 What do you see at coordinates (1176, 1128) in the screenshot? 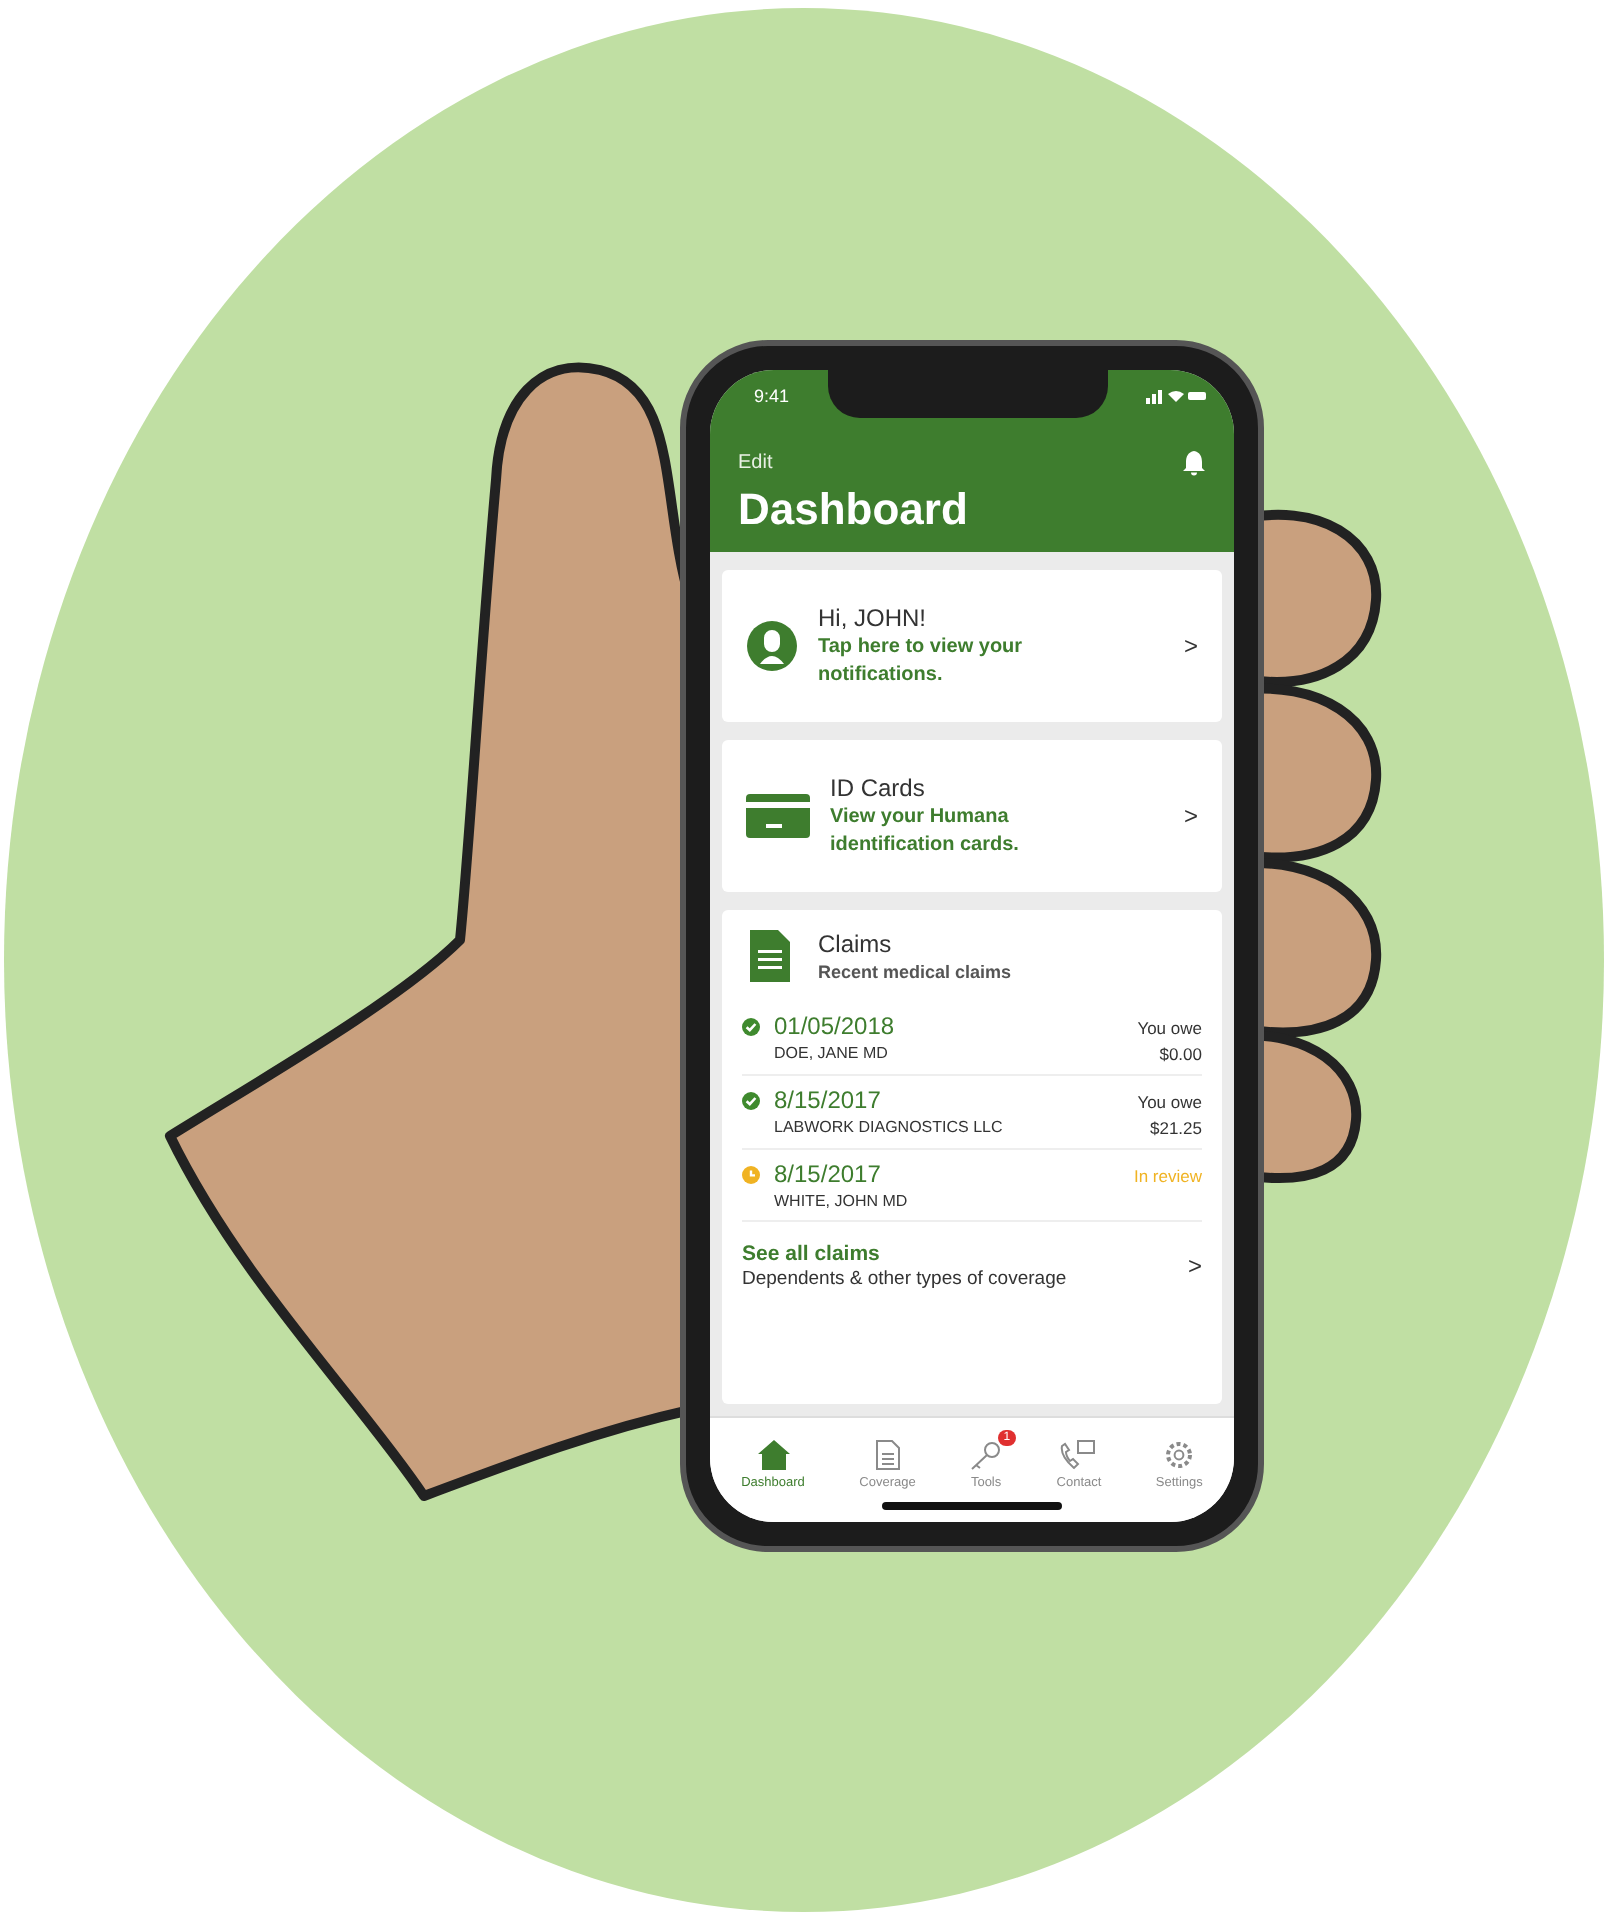
I see `claim-amount: $21.25` at bounding box center [1176, 1128].